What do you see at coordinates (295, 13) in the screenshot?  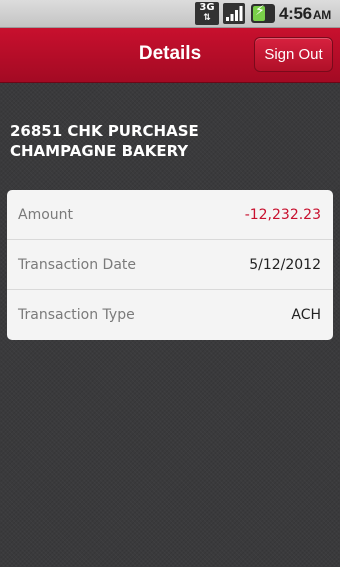 I see `clock-time: 4:56` at bounding box center [295, 13].